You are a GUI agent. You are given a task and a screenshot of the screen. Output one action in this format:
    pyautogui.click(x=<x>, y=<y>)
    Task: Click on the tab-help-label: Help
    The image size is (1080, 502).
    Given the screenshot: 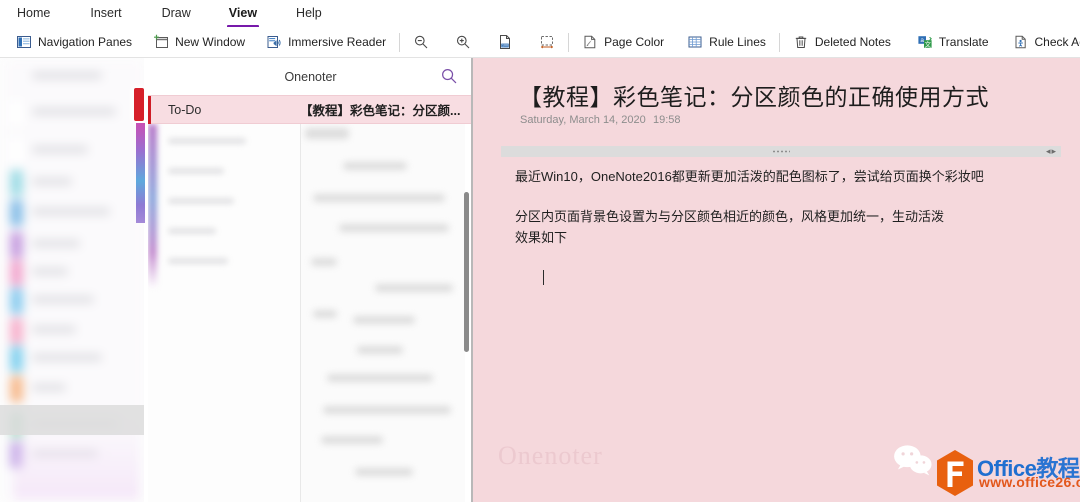 What is the action you would take?
    pyautogui.click(x=309, y=12)
    